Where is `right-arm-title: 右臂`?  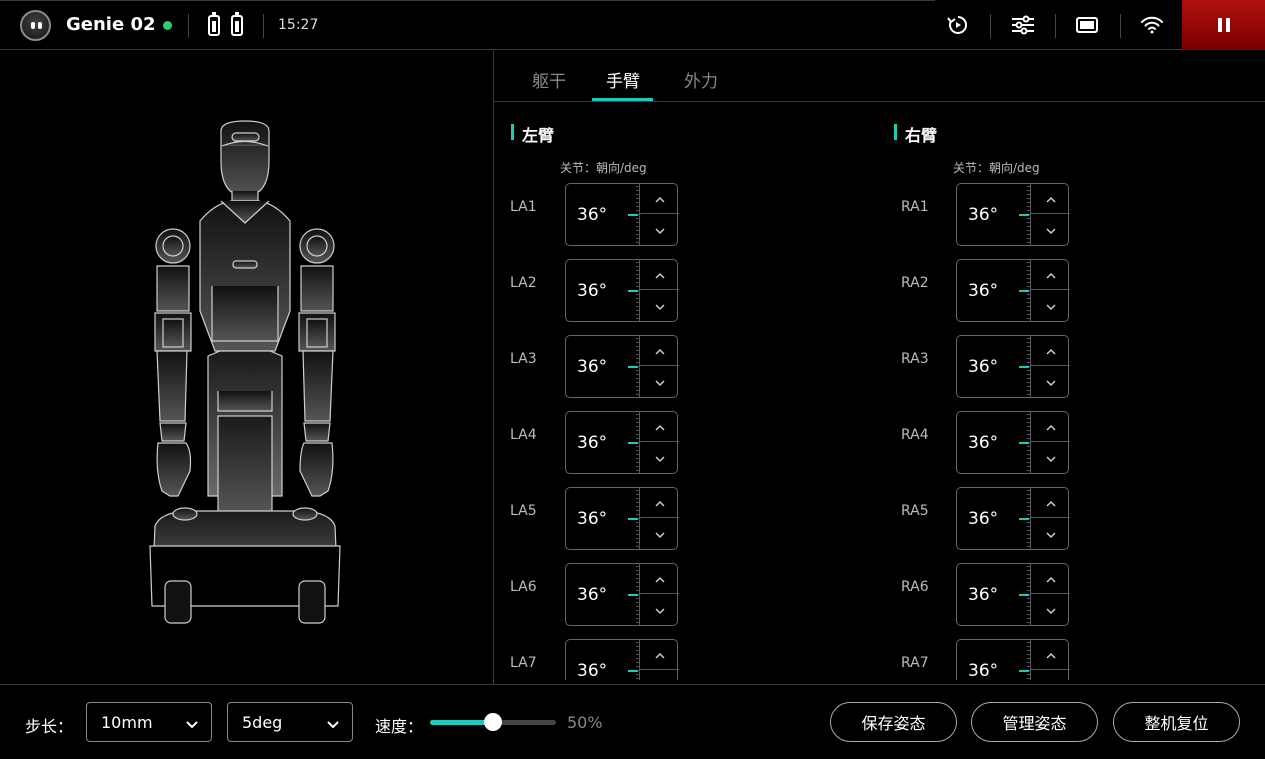 right-arm-title: 右臂 is located at coordinates (915, 134).